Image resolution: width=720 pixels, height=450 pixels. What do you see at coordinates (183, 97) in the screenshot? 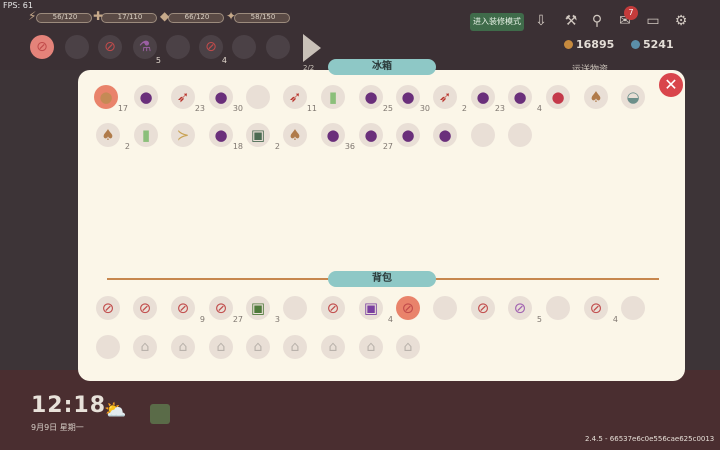
I see `chili-icon: ➶` at bounding box center [183, 97].